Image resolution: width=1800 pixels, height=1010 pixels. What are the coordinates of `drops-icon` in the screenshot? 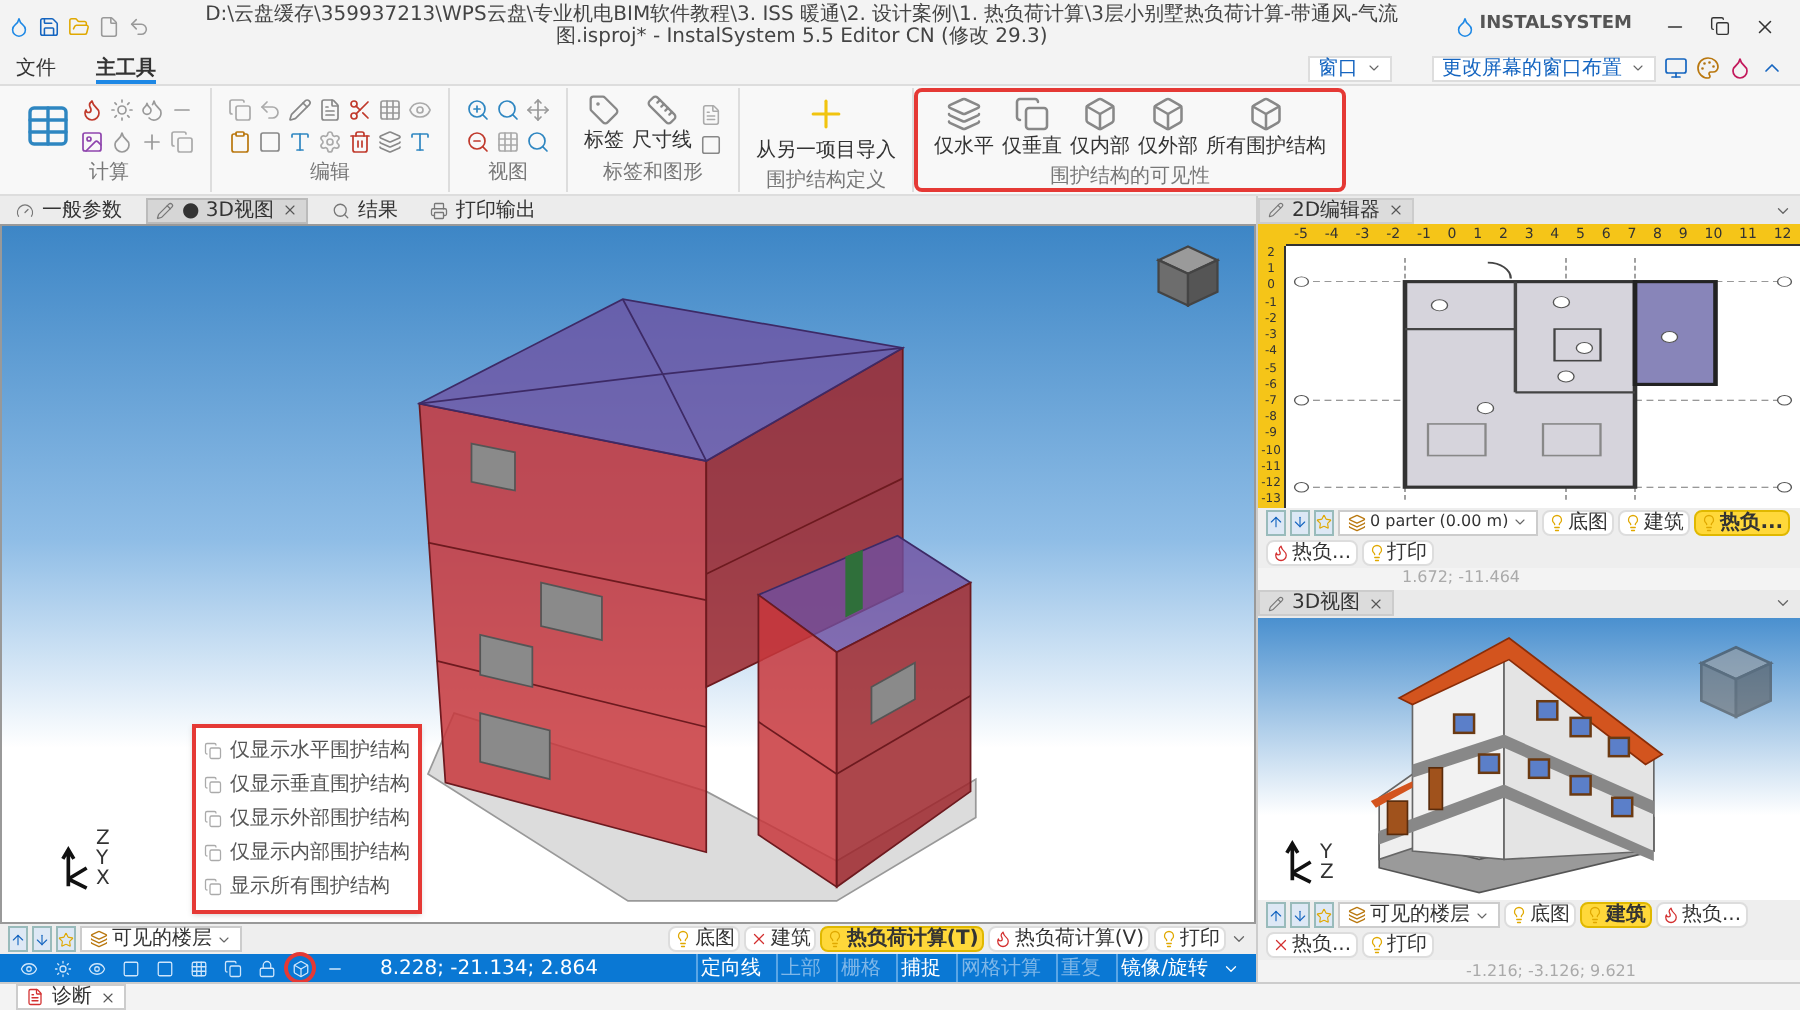 It's located at (152, 109).